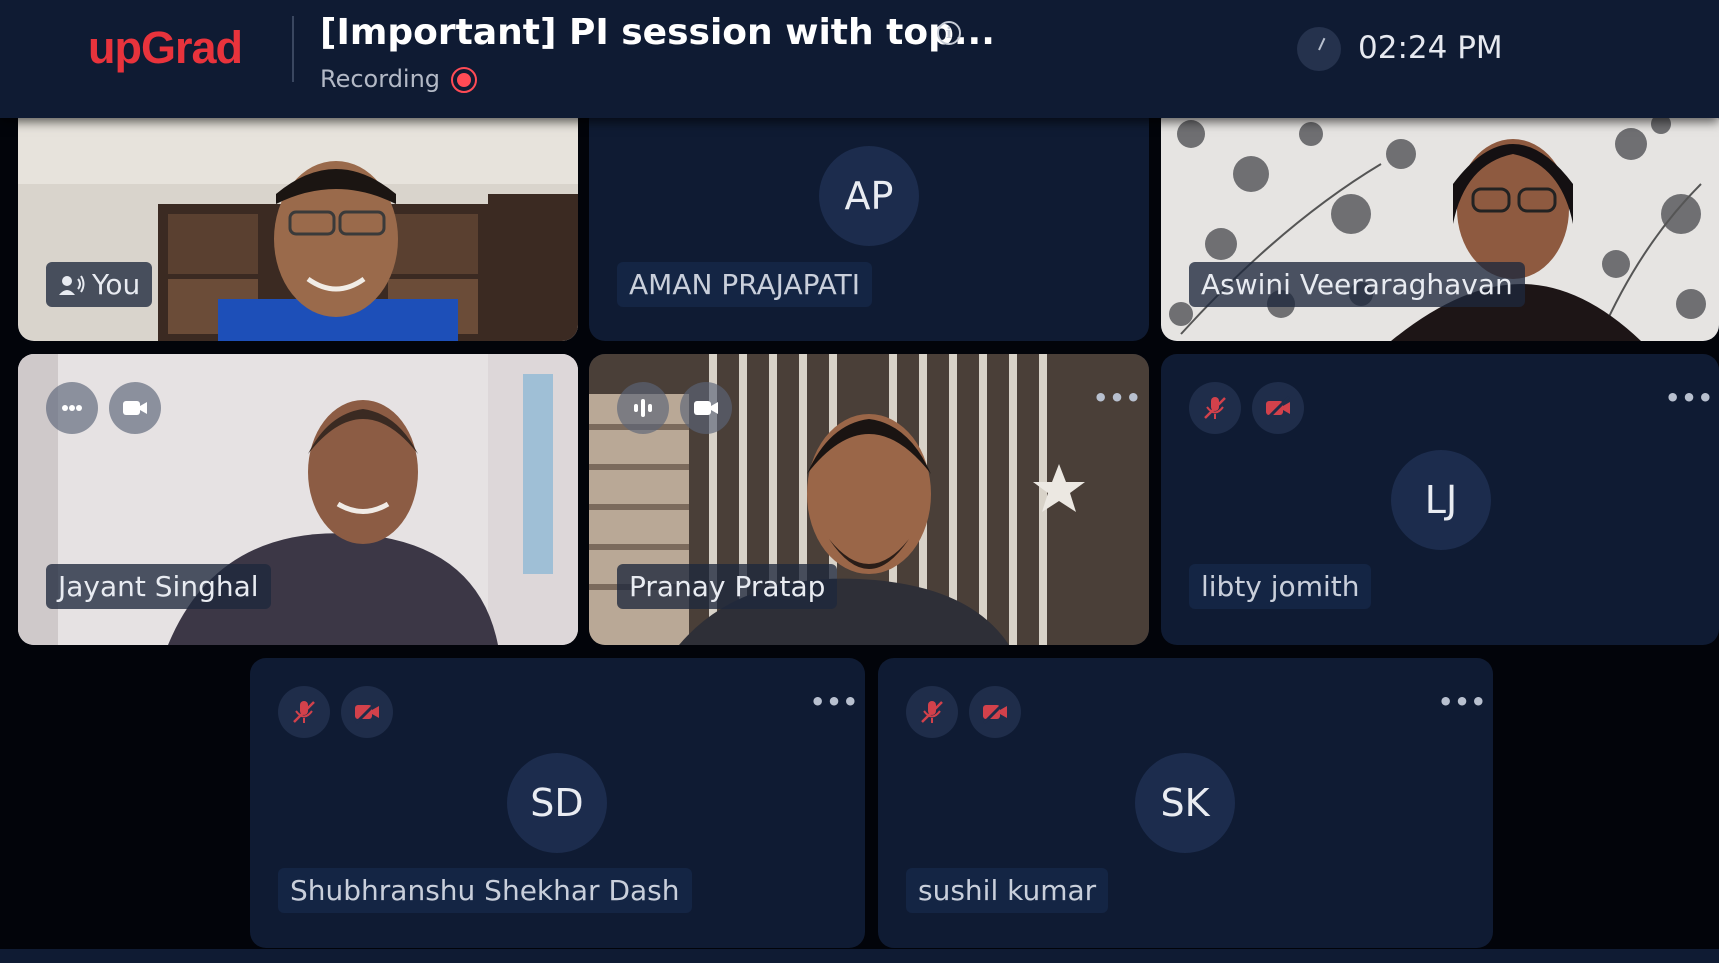 The image size is (1719, 963). Describe the element at coordinates (1280, 586) in the screenshot. I see `participant-name-tag: libty jomith` at that location.